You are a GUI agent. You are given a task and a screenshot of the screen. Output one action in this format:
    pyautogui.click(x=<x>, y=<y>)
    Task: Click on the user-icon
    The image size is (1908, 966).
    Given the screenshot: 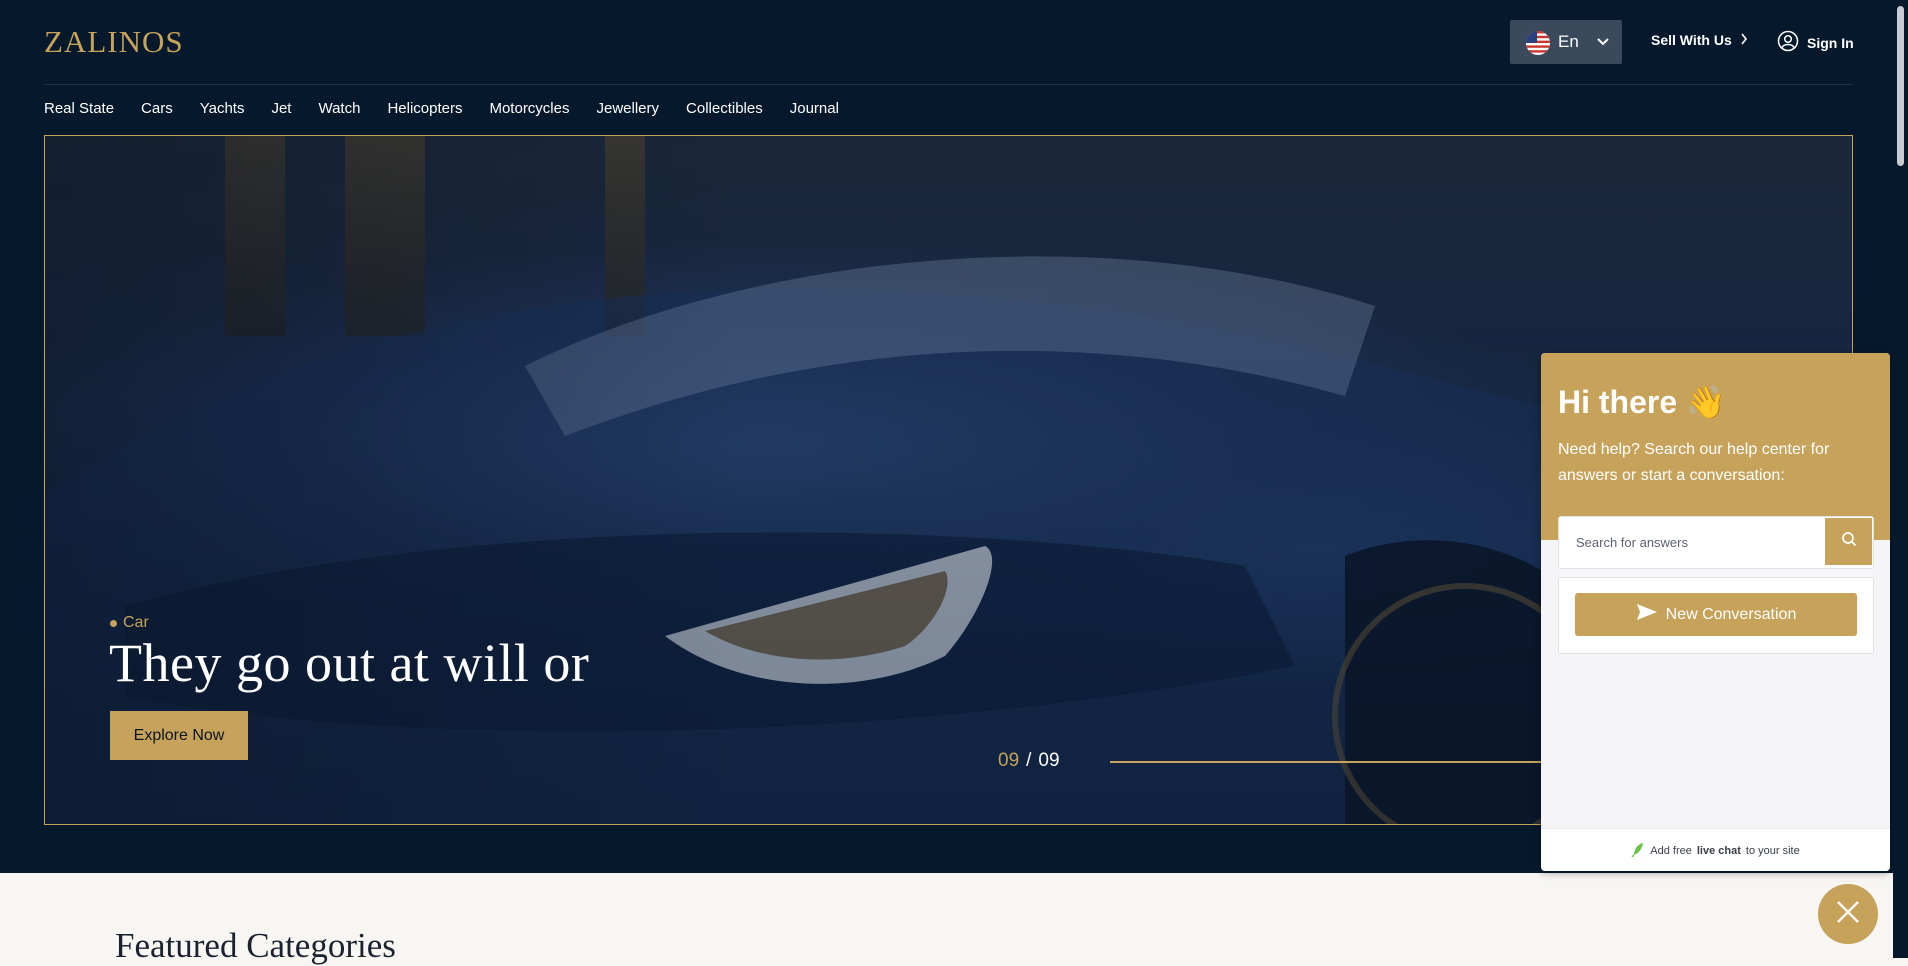 What is the action you would take?
    pyautogui.click(x=1788, y=42)
    